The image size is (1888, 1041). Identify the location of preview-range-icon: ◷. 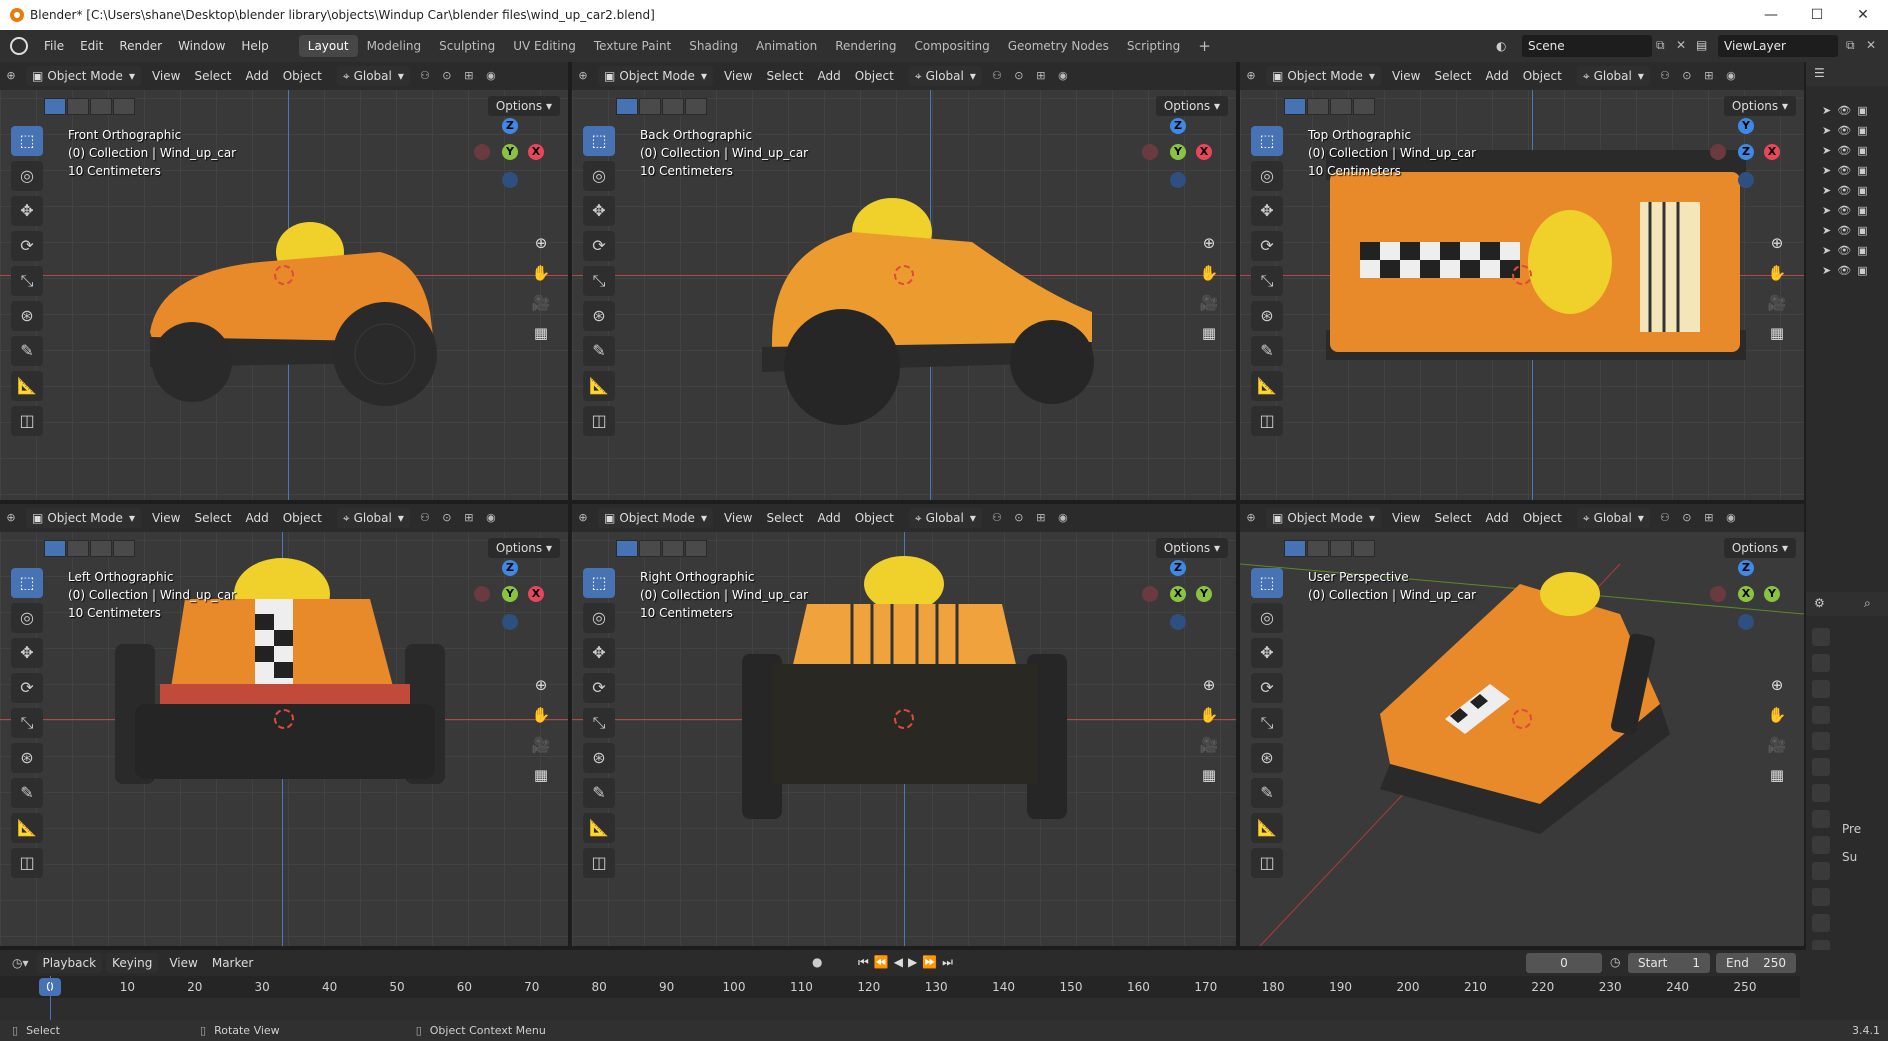
(1615, 962).